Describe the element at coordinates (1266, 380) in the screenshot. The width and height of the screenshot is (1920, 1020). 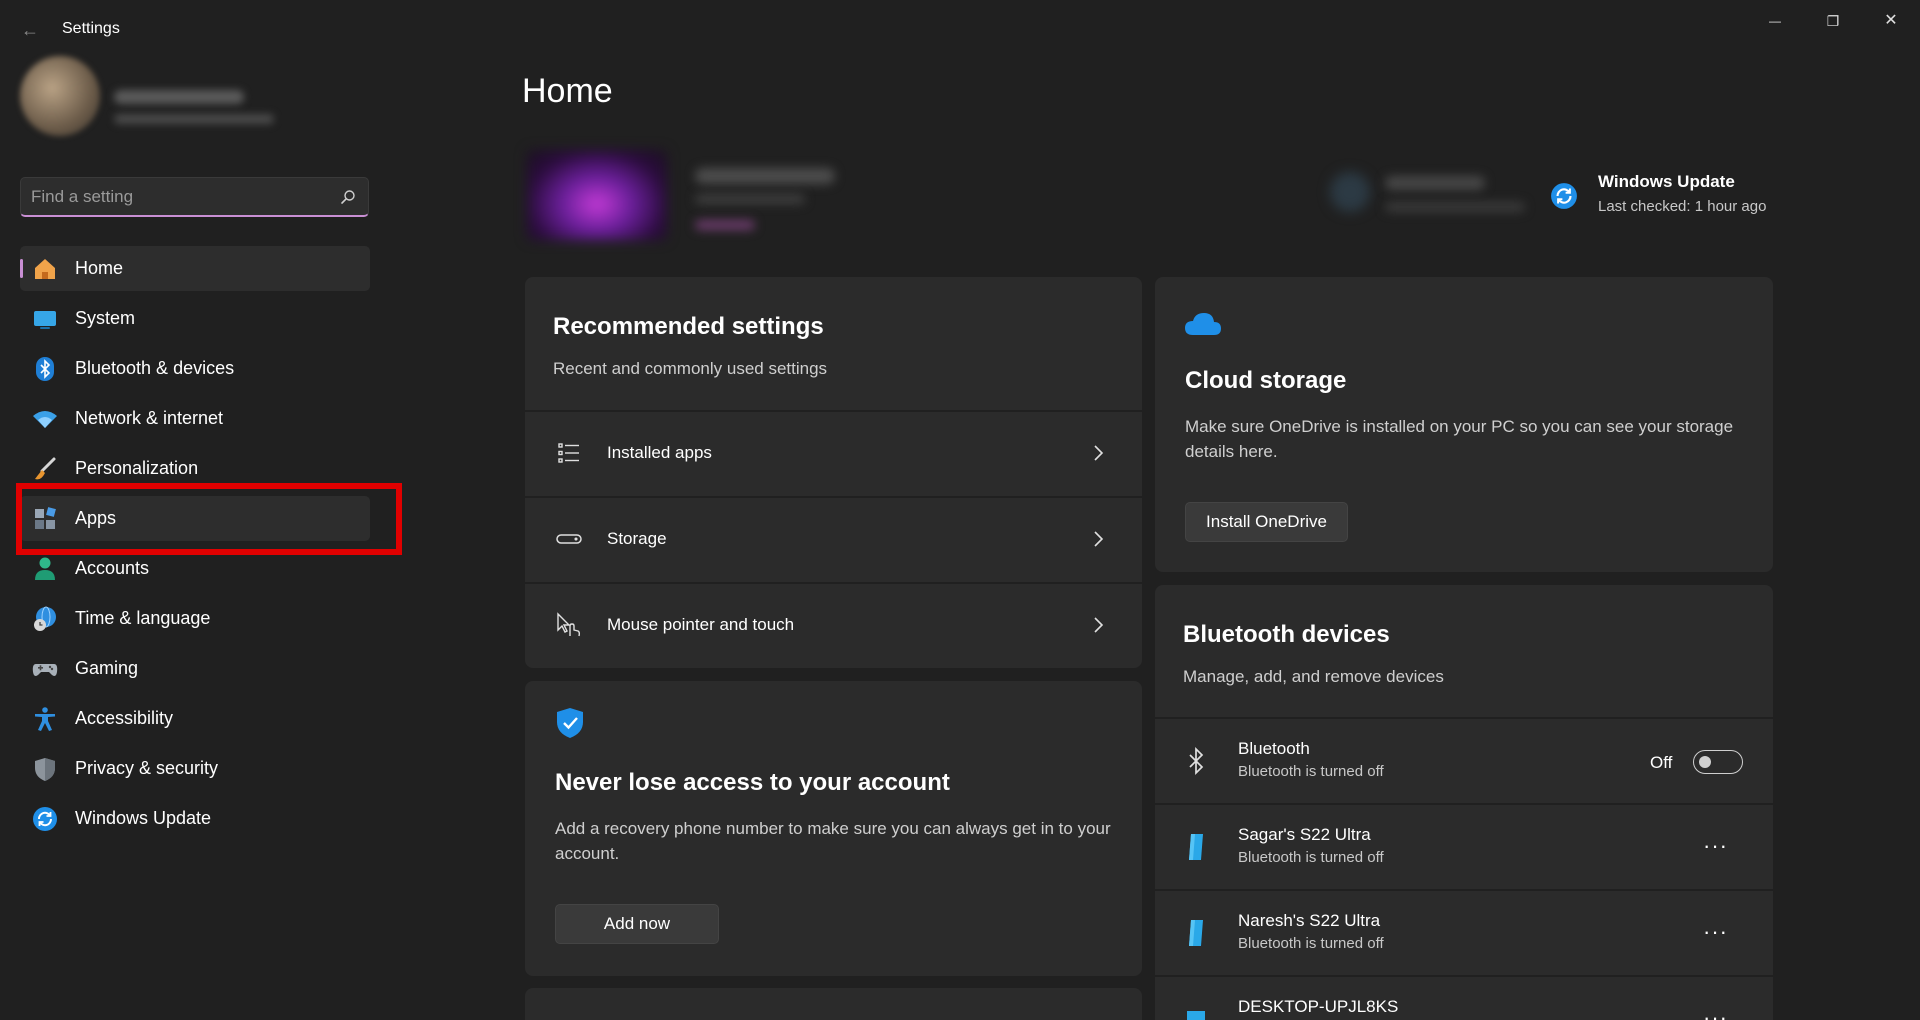
I see `cloud-card-title: Cloud storage` at that location.